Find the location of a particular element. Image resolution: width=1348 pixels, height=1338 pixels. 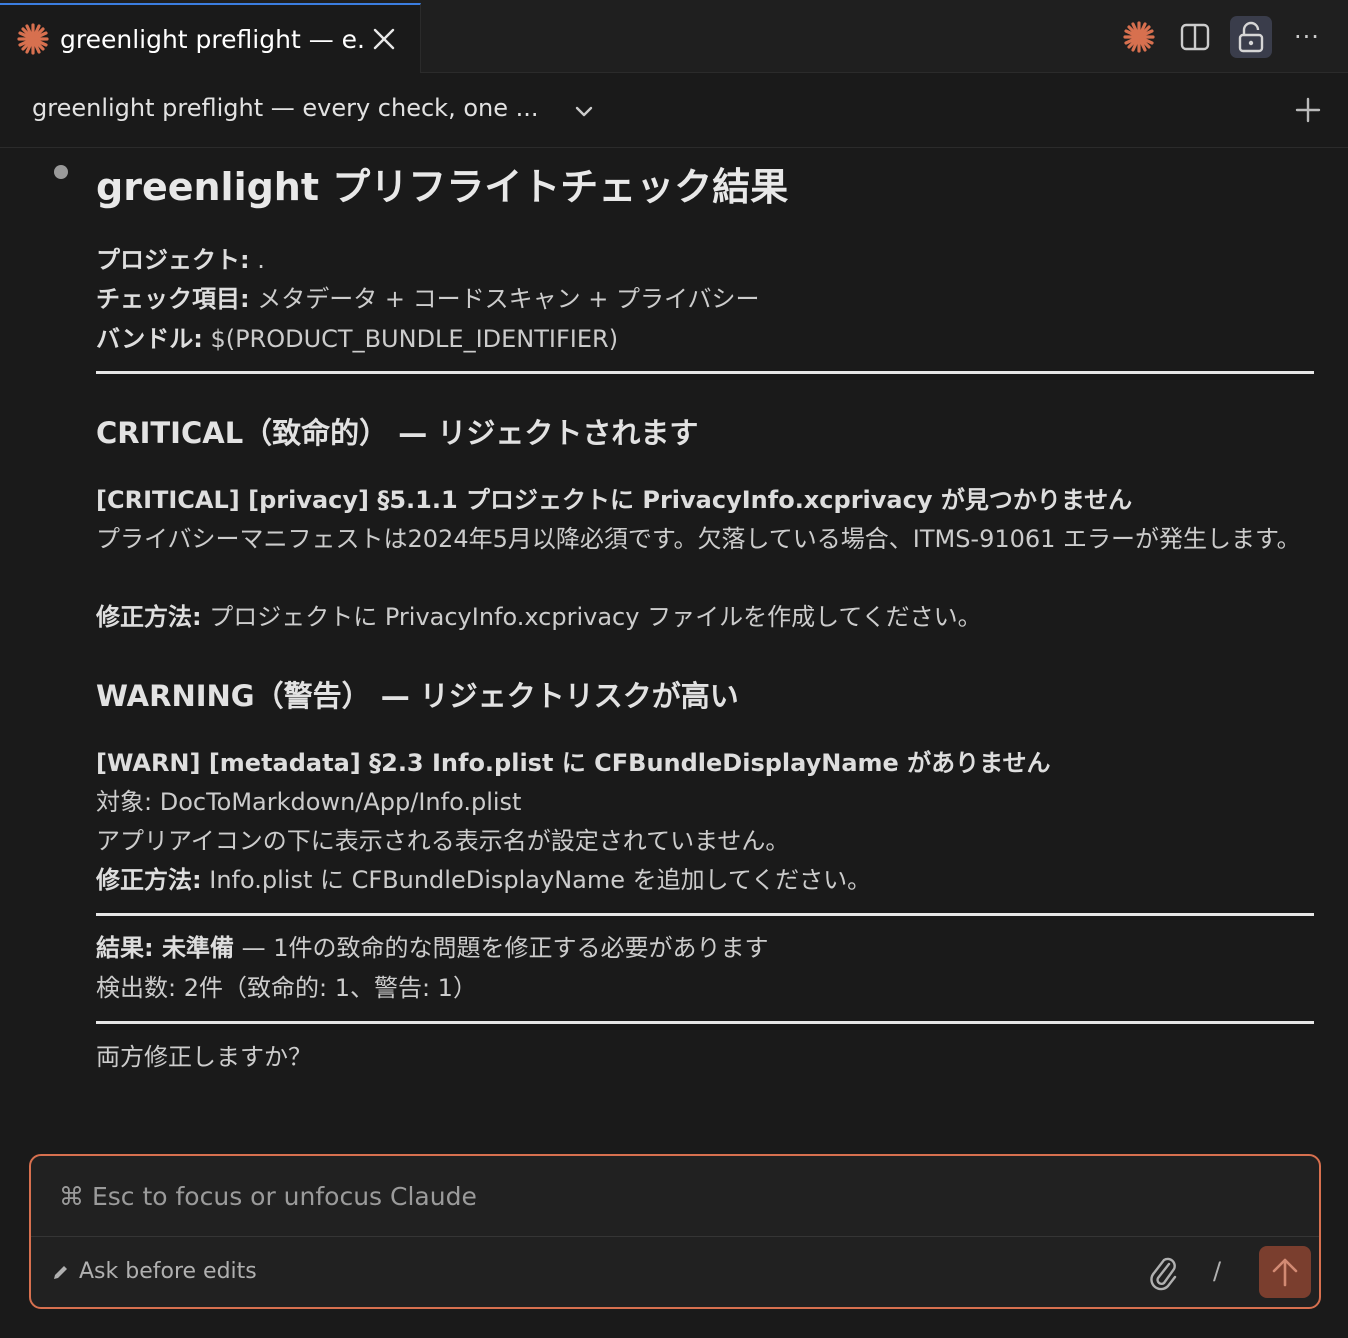

checks-line: チェック項目: メタデータ + コードスキャン + プライバシー is located at coordinates (428, 299).